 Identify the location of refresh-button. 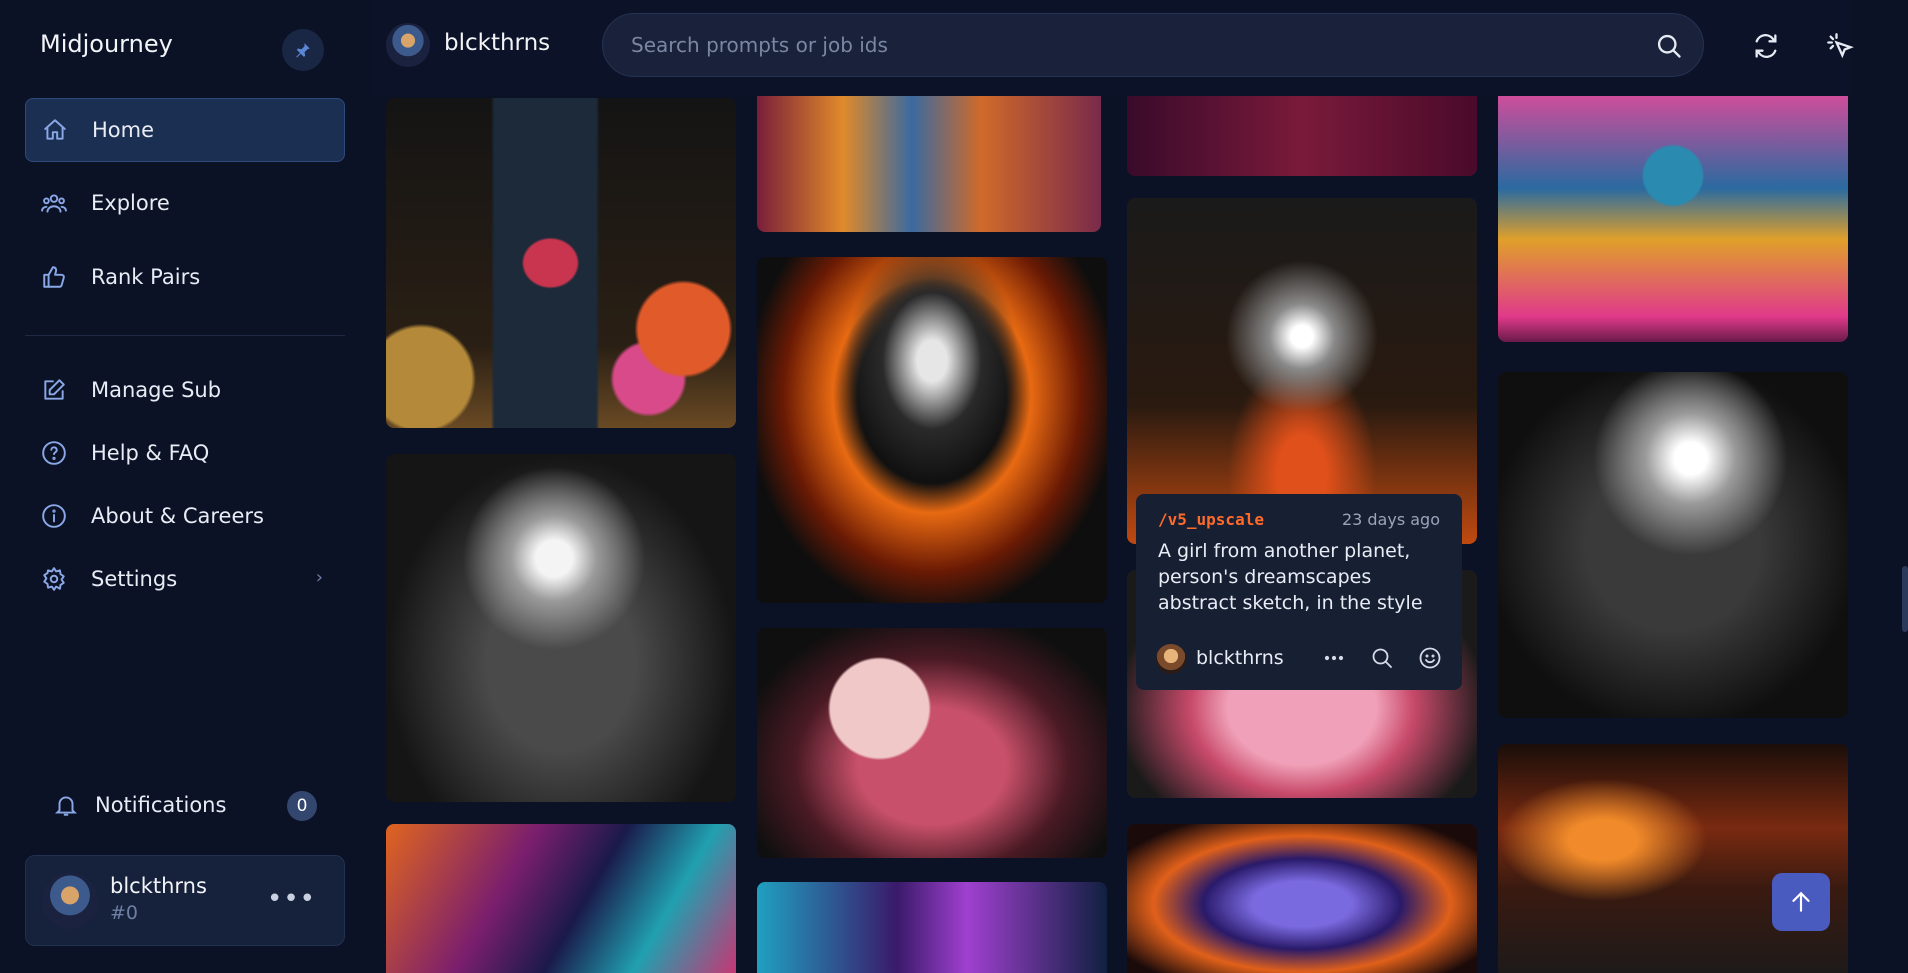
(1766, 46).